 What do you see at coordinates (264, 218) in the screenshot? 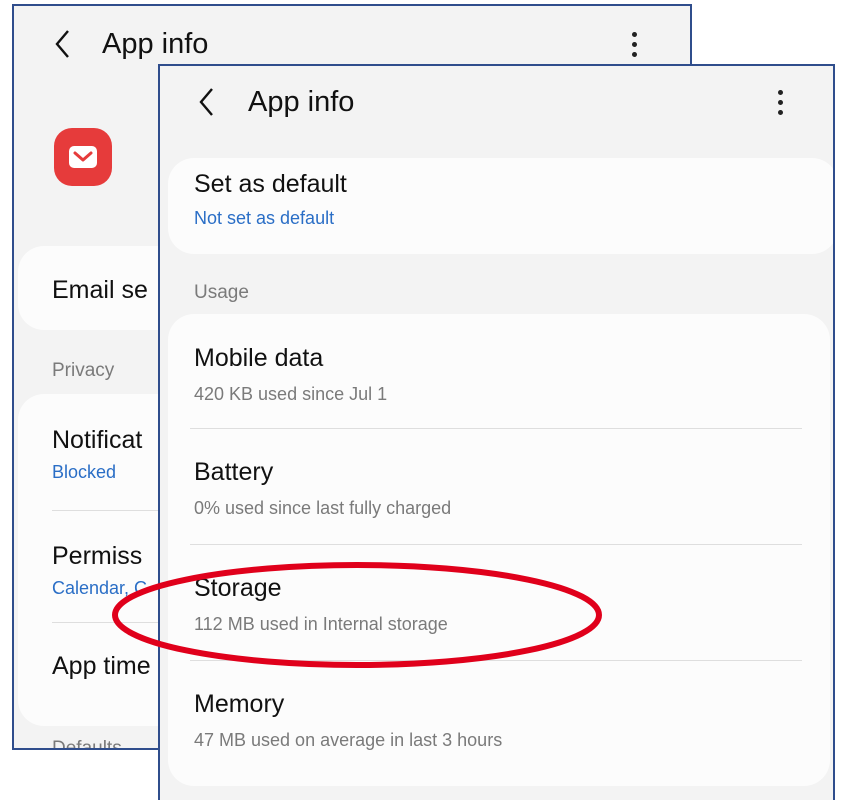
I see `set-default-value: Not set as default` at bounding box center [264, 218].